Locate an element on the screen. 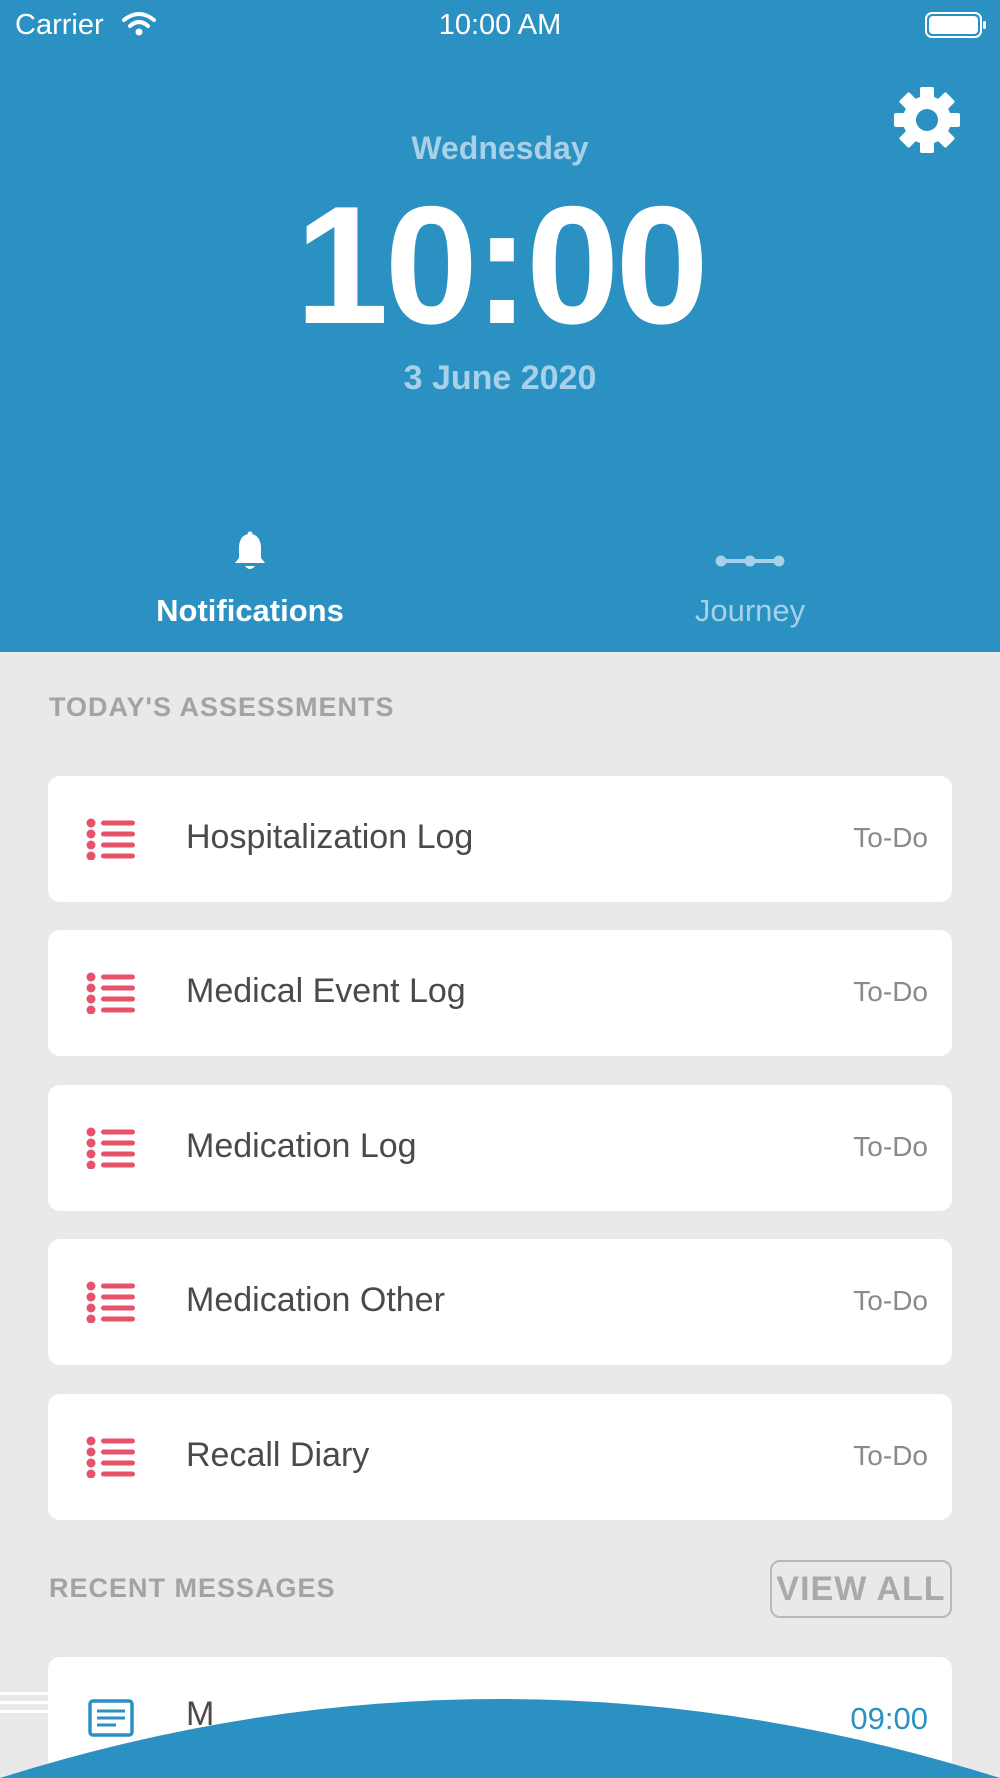  tab-notifications-label: Notifications is located at coordinates (250, 610).